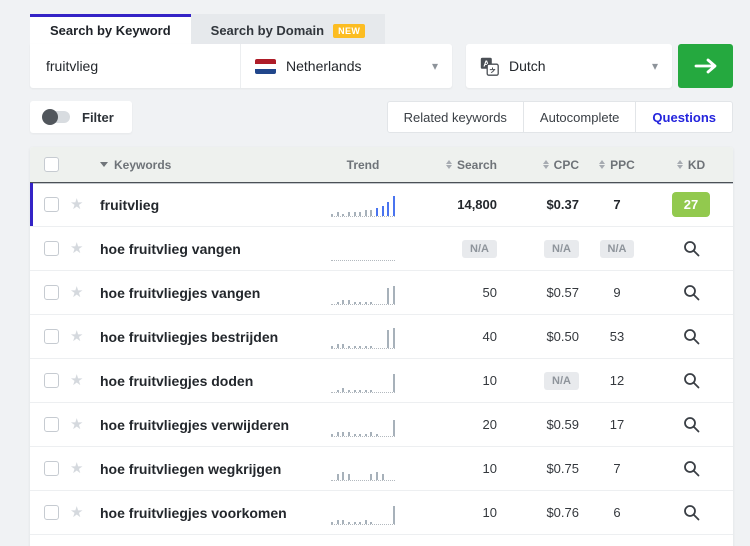  I want to click on filter-toggle-button: Filter, so click(81, 117).